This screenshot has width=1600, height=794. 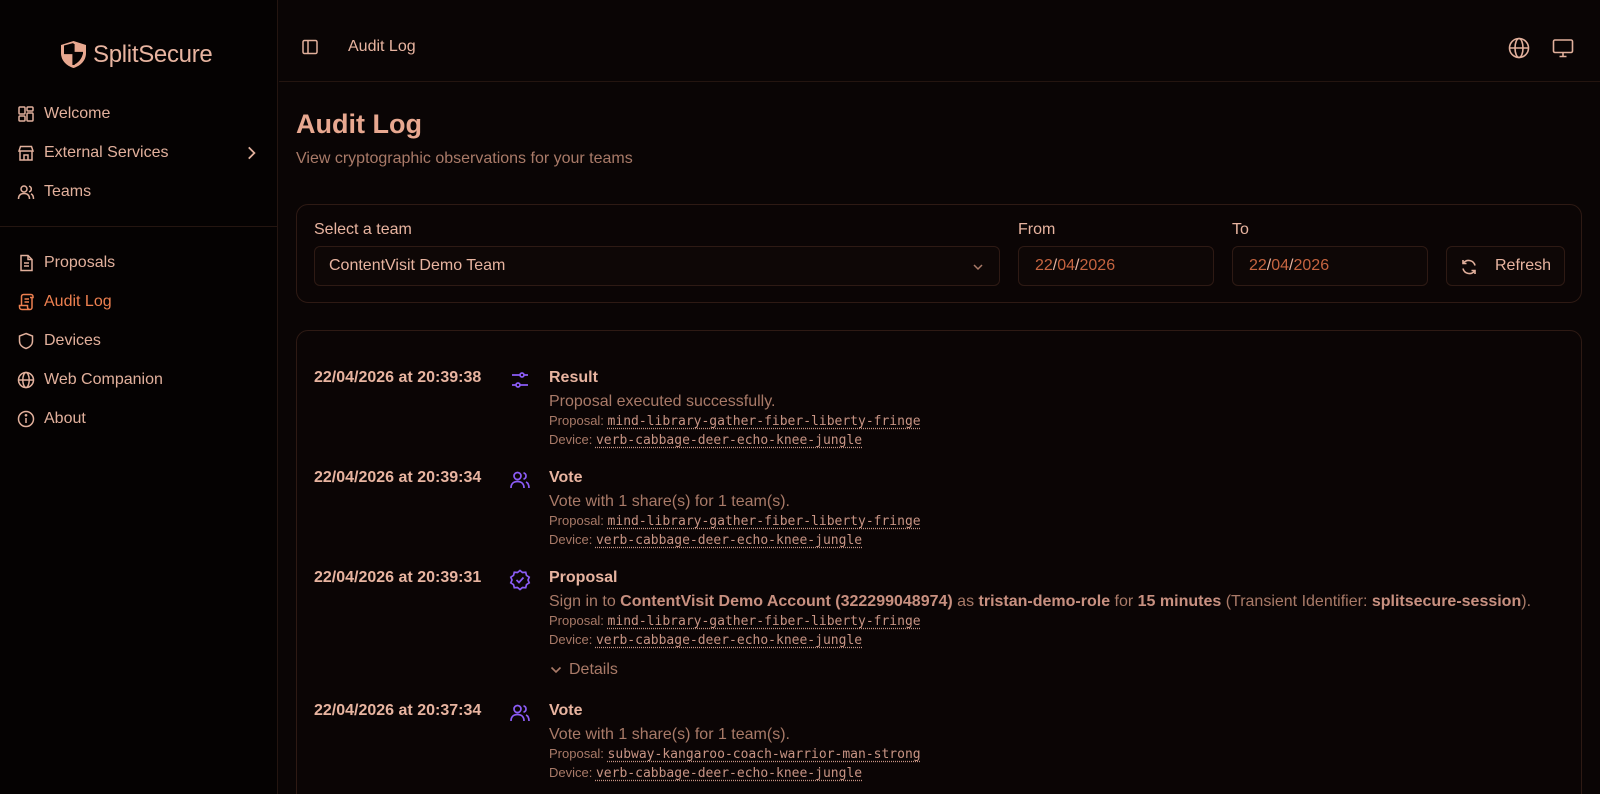 I want to click on sidebar-item-label: Proposals, so click(x=79, y=263).